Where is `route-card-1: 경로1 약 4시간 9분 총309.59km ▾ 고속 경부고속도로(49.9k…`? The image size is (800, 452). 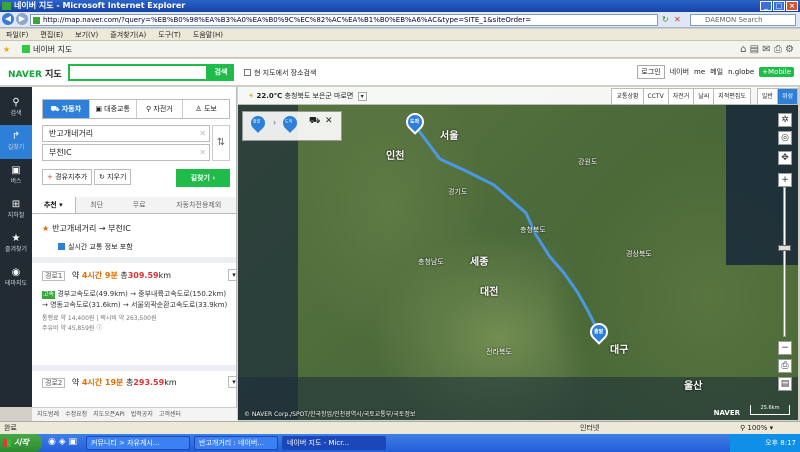 route-card-1: 경로1 약 4시간 9분 총309.59km ▾ 고속 경부고속도로(49.9k… is located at coordinates (139, 301).